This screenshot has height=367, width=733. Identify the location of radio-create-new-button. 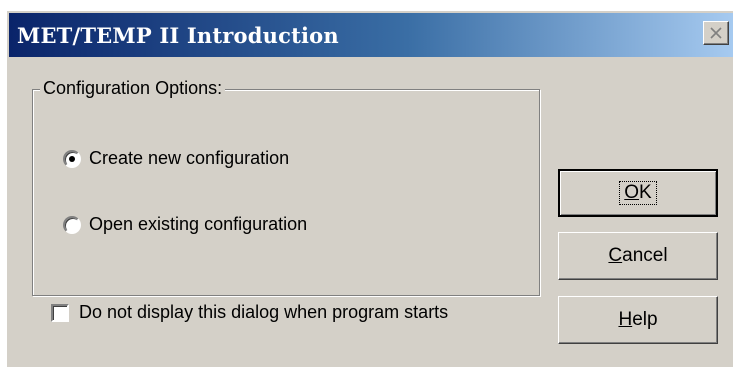
(72, 158).